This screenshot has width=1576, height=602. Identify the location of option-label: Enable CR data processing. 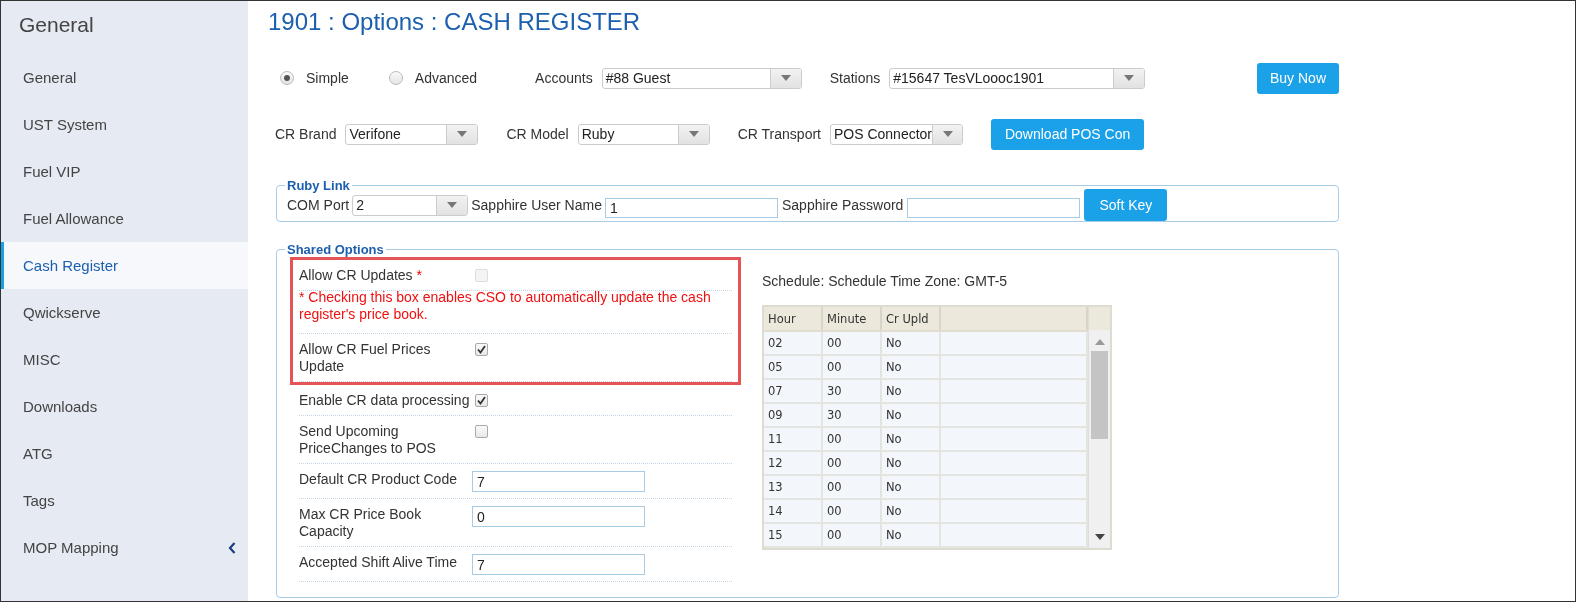
(385, 400).